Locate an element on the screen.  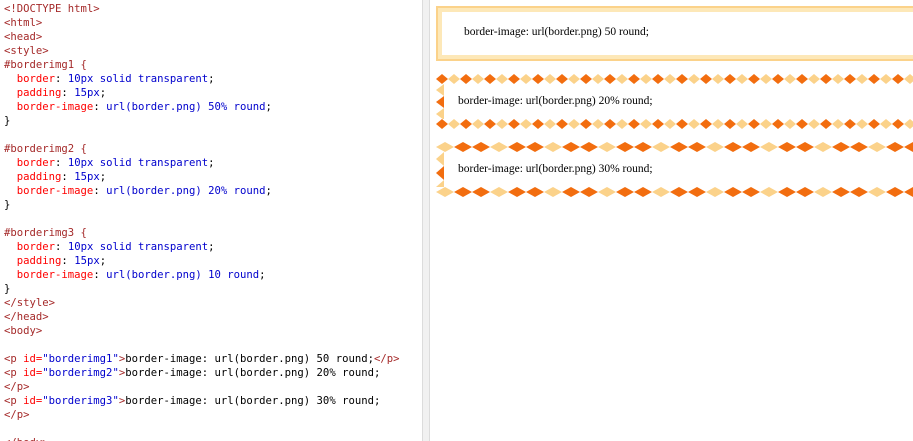
code-token: #borderimg3 { is located at coordinates (45, 233).